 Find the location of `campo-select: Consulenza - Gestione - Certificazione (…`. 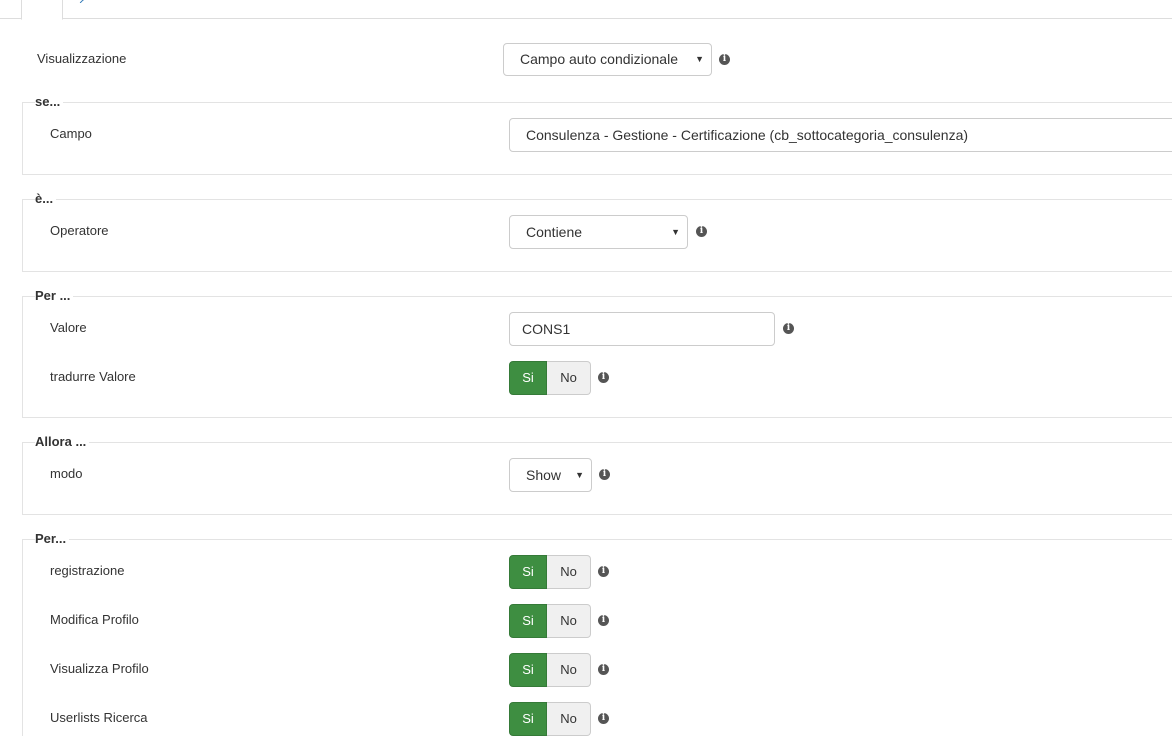

campo-select: Consulenza - Gestione - Certificazione (… is located at coordinates (840, 135).